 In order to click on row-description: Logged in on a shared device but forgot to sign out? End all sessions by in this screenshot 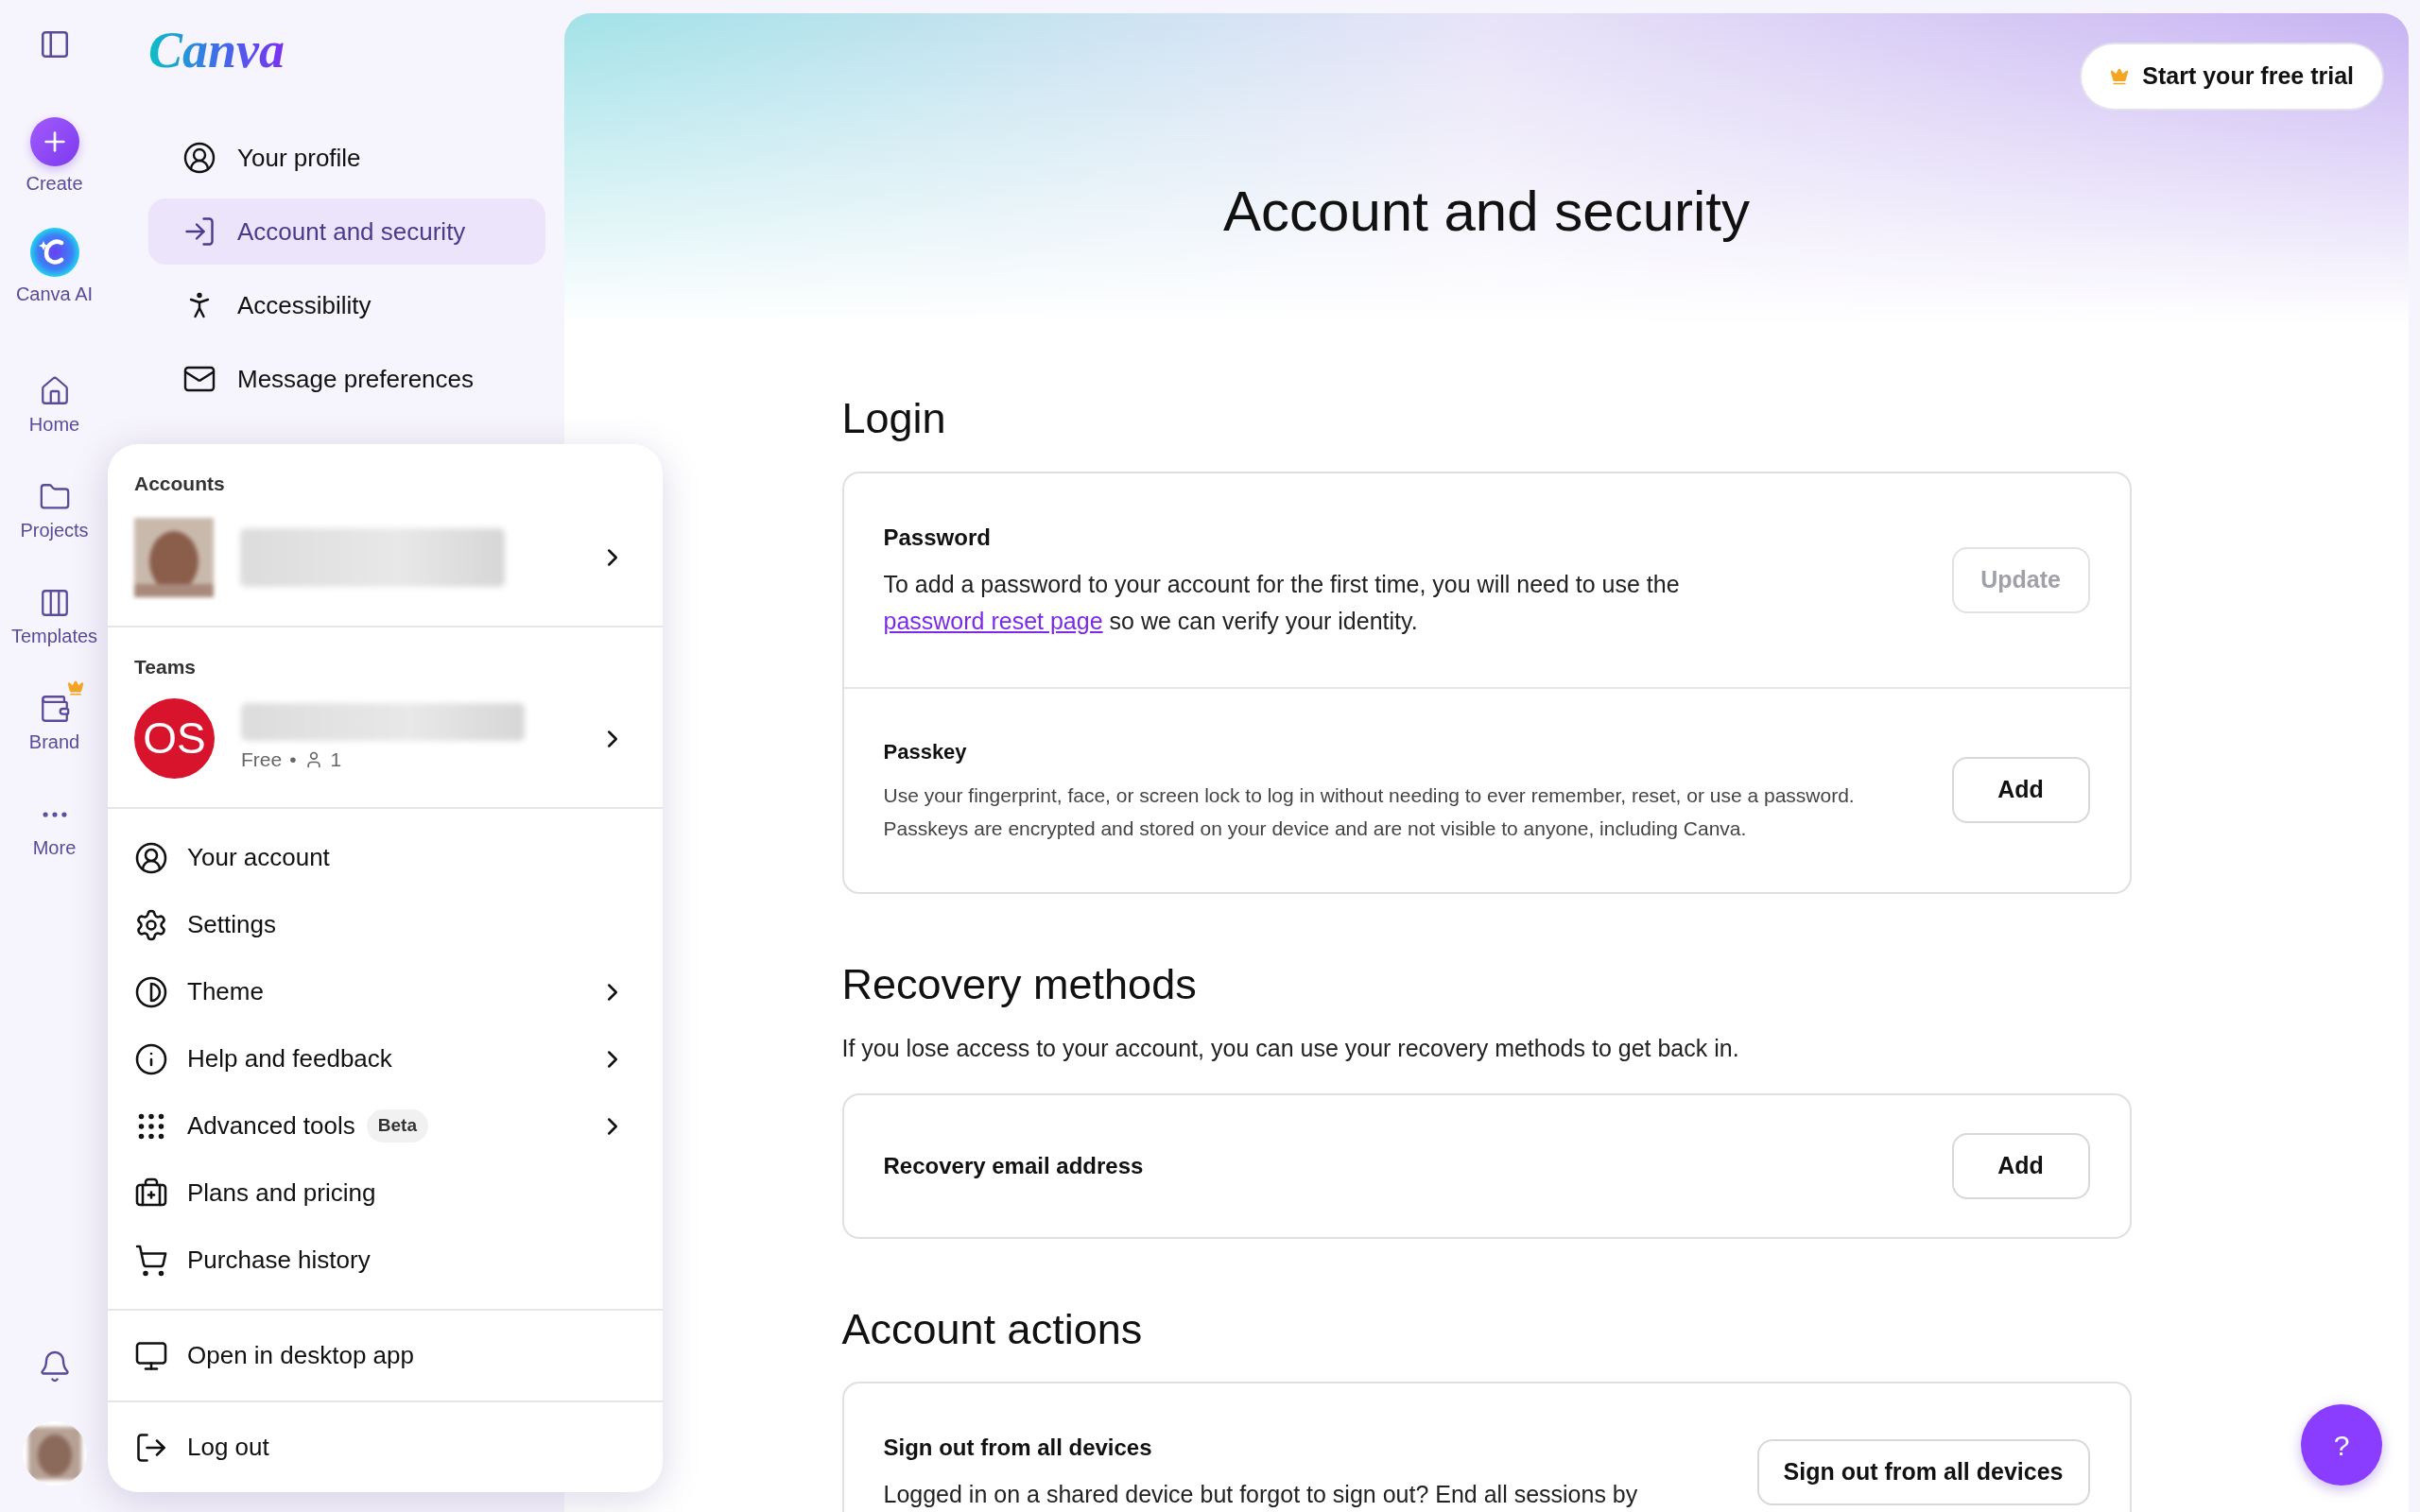, I will do `click(1261, 1494)`.